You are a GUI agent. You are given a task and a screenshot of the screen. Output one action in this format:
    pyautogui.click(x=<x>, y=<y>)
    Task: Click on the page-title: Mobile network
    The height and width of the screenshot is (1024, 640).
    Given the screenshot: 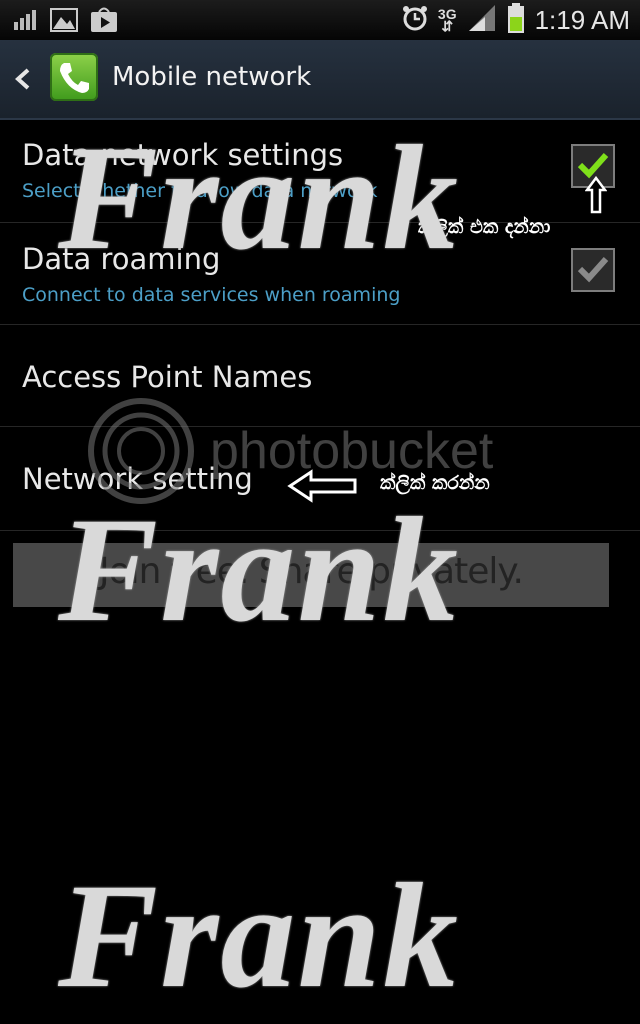 What is the action you would take?
    pyautogui.click(x=212, y=77)
    